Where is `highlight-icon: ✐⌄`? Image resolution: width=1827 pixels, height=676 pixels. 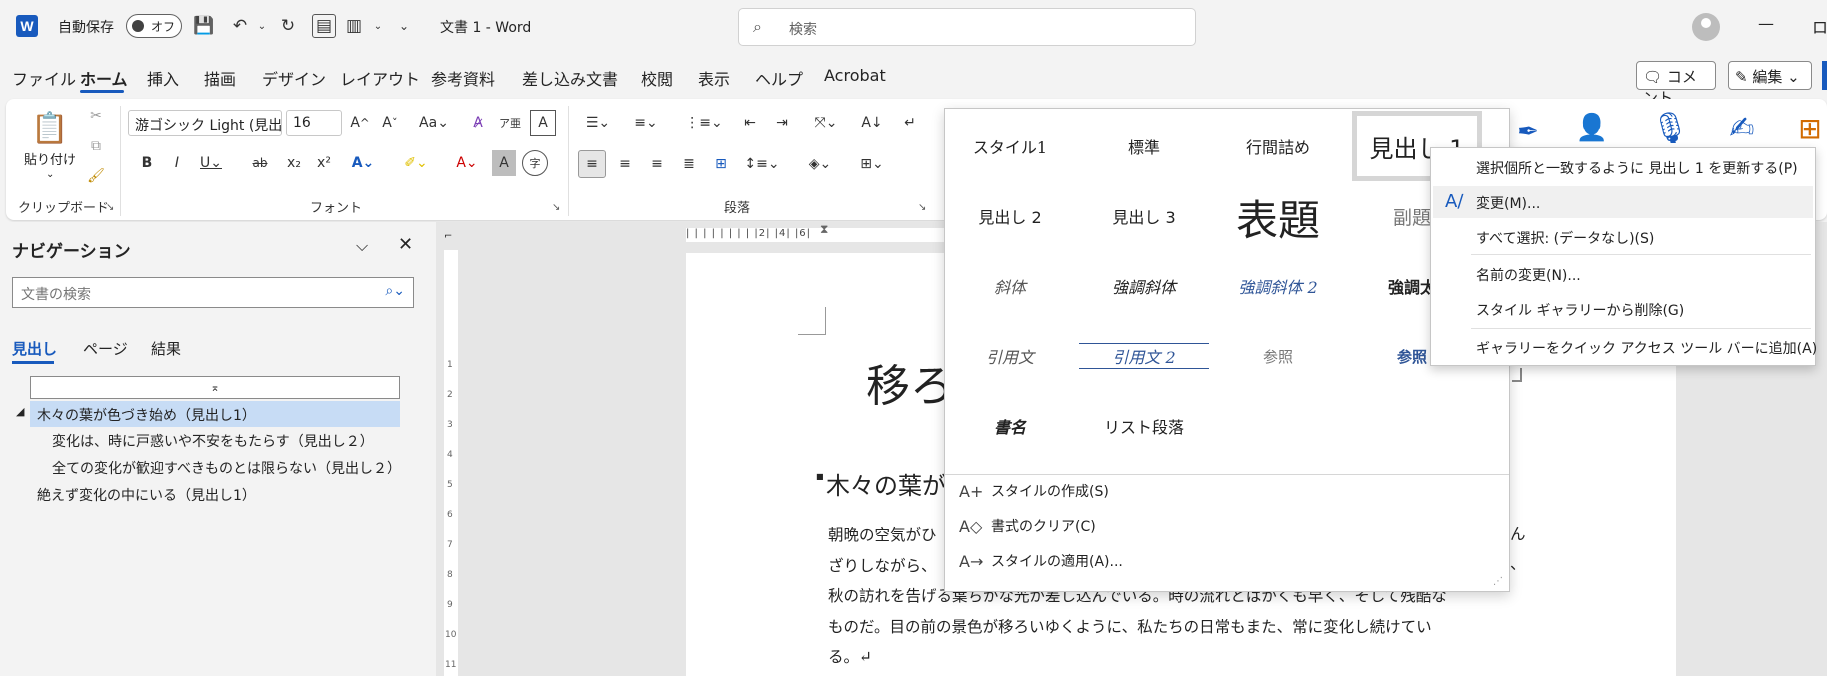 highlight-icon: ✐⌄ is located at coordinates (416, 163).